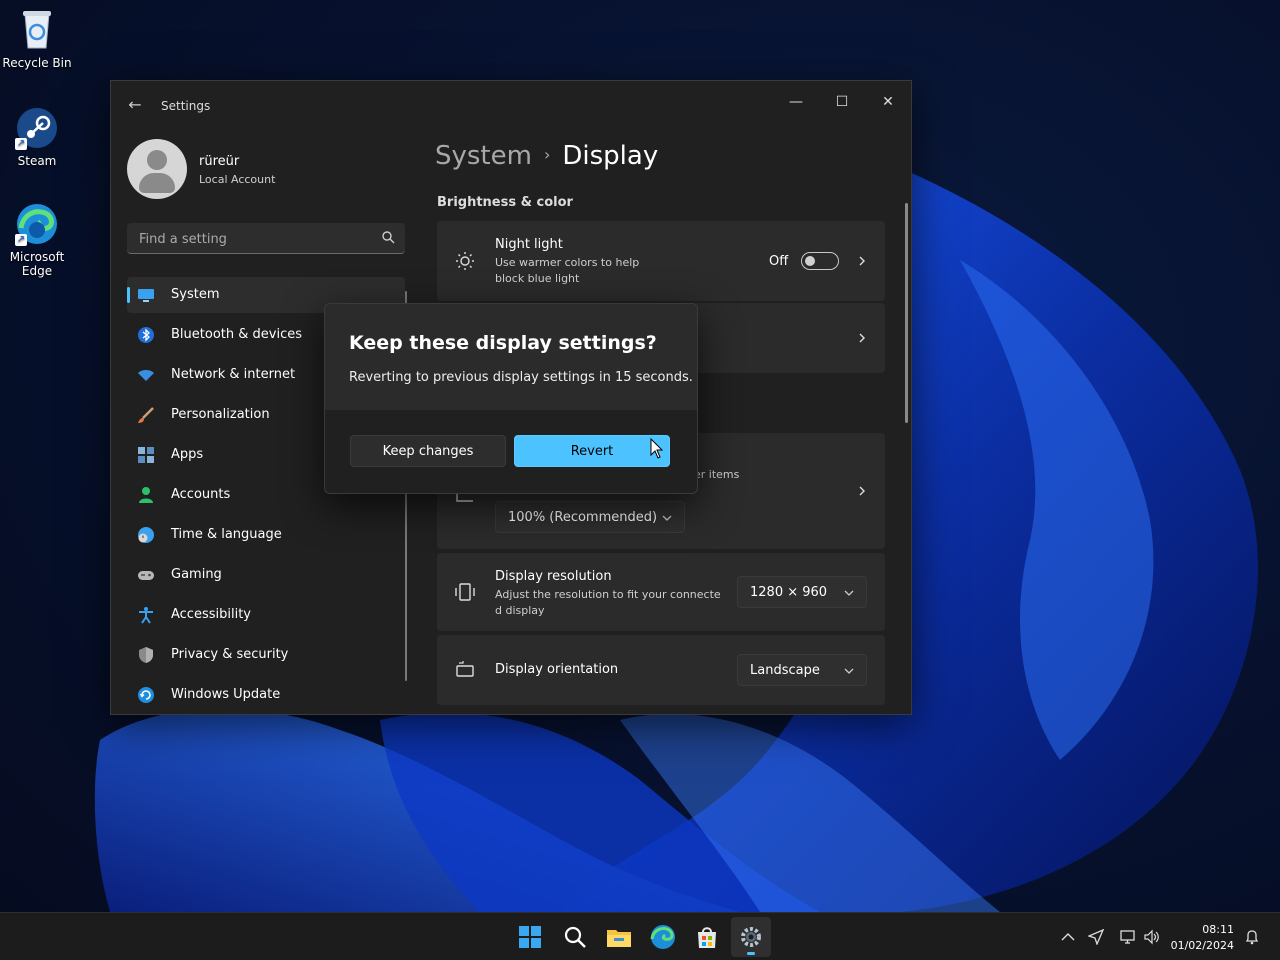  What do you see at coordinates (37, 137) in the screenshot?
I see `desktop-icon-steam: ↗ Steam` at bounding box center [37, 137].